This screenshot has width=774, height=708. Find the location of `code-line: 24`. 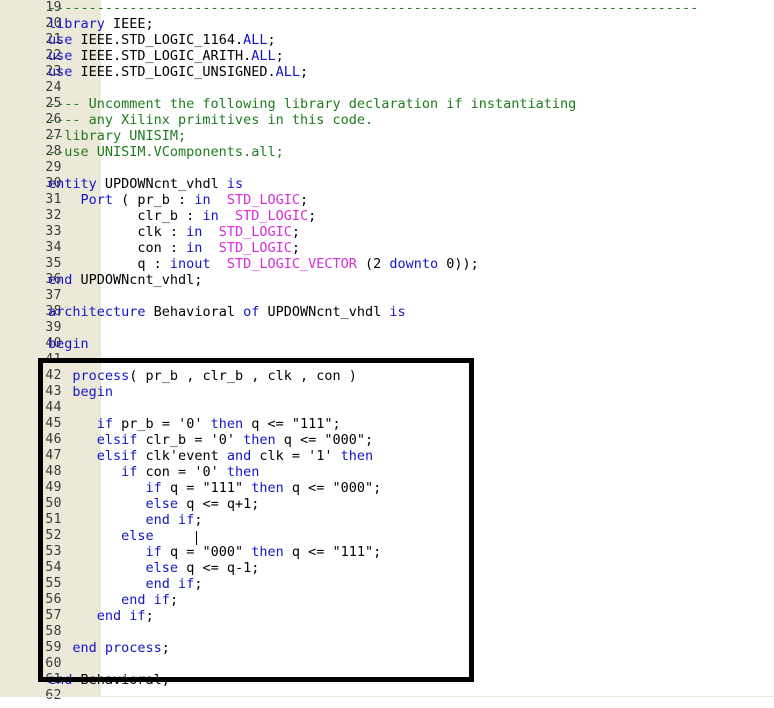

code-line: 24 is located at coordinates (387, 88).